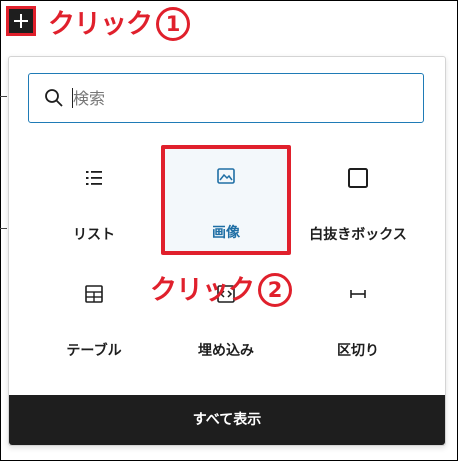 This screenshot has width=458, height=461. What do you see at coordinates (226, 351) in the screenshot?
I see `block-label: 埋め込み` at bounding box center [226, 351].